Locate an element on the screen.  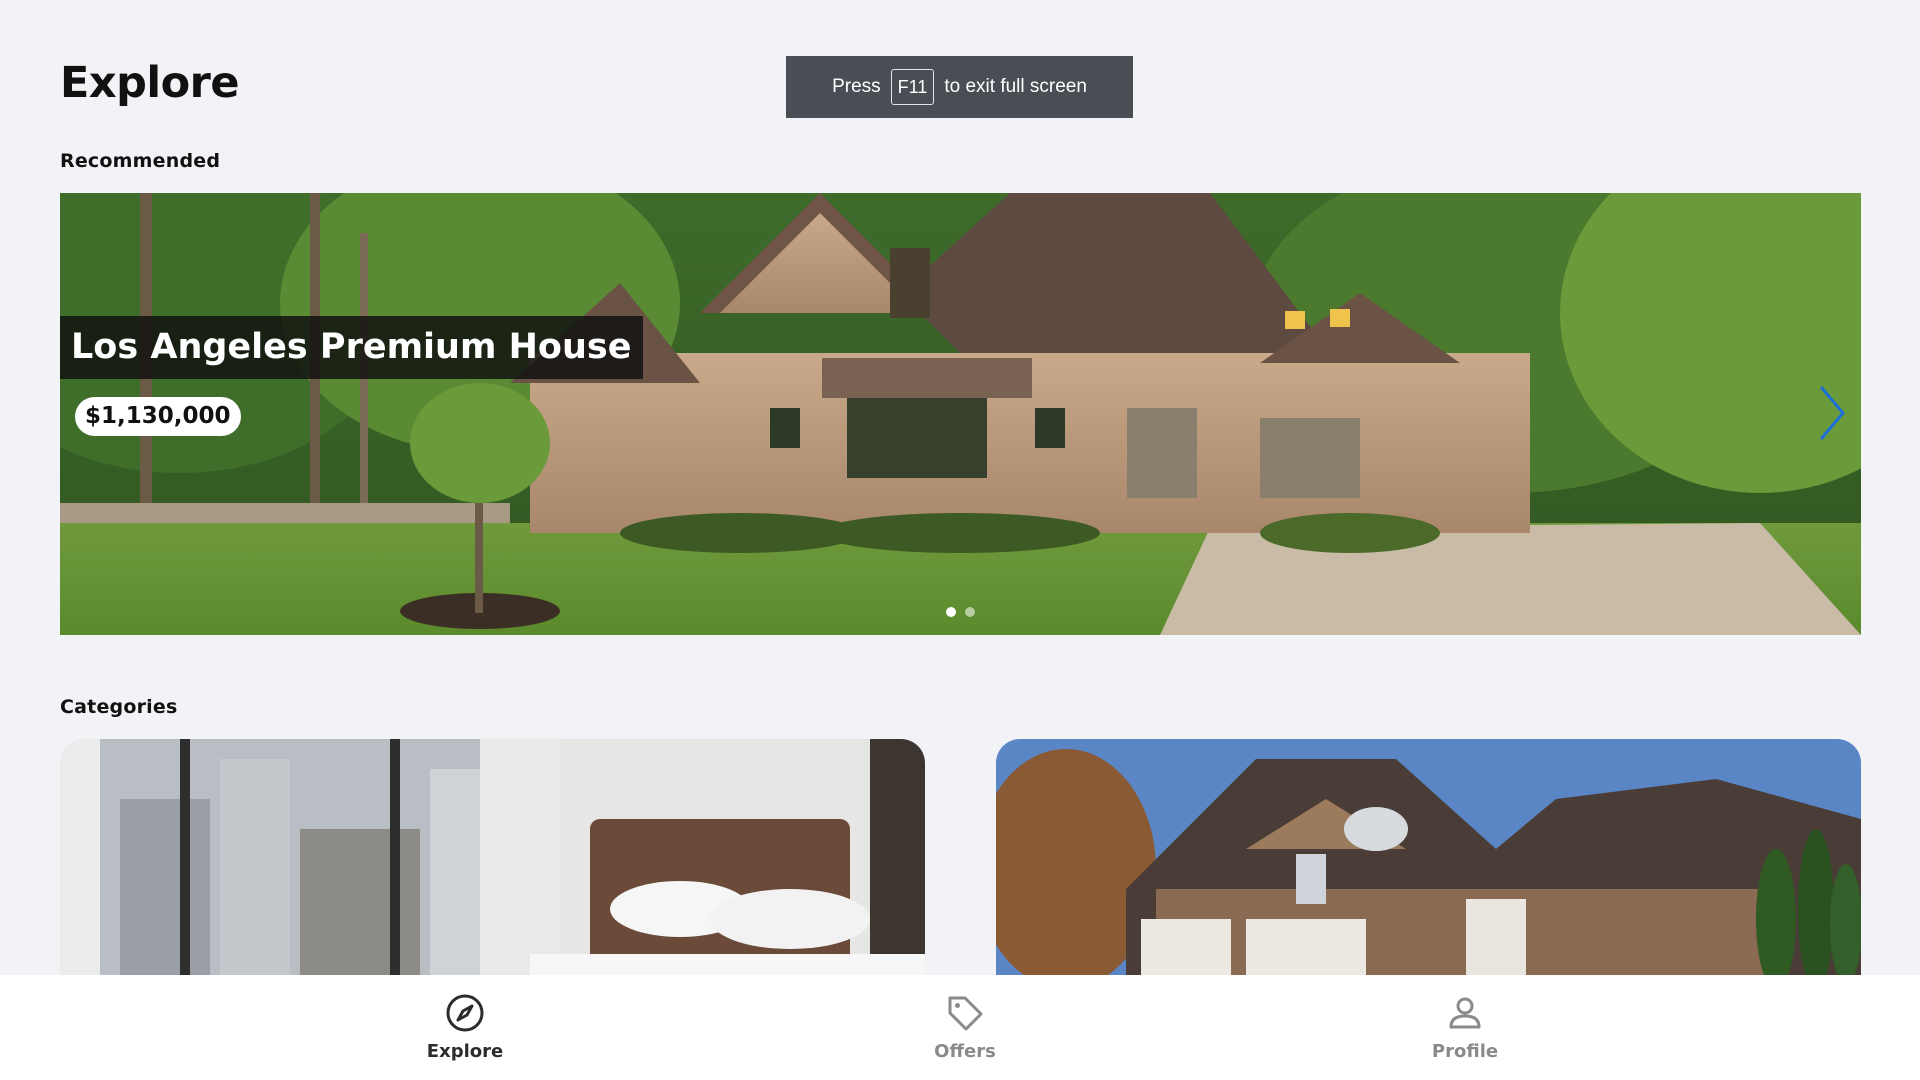
categories-heading: Categories is located at coordinates (119, 707).